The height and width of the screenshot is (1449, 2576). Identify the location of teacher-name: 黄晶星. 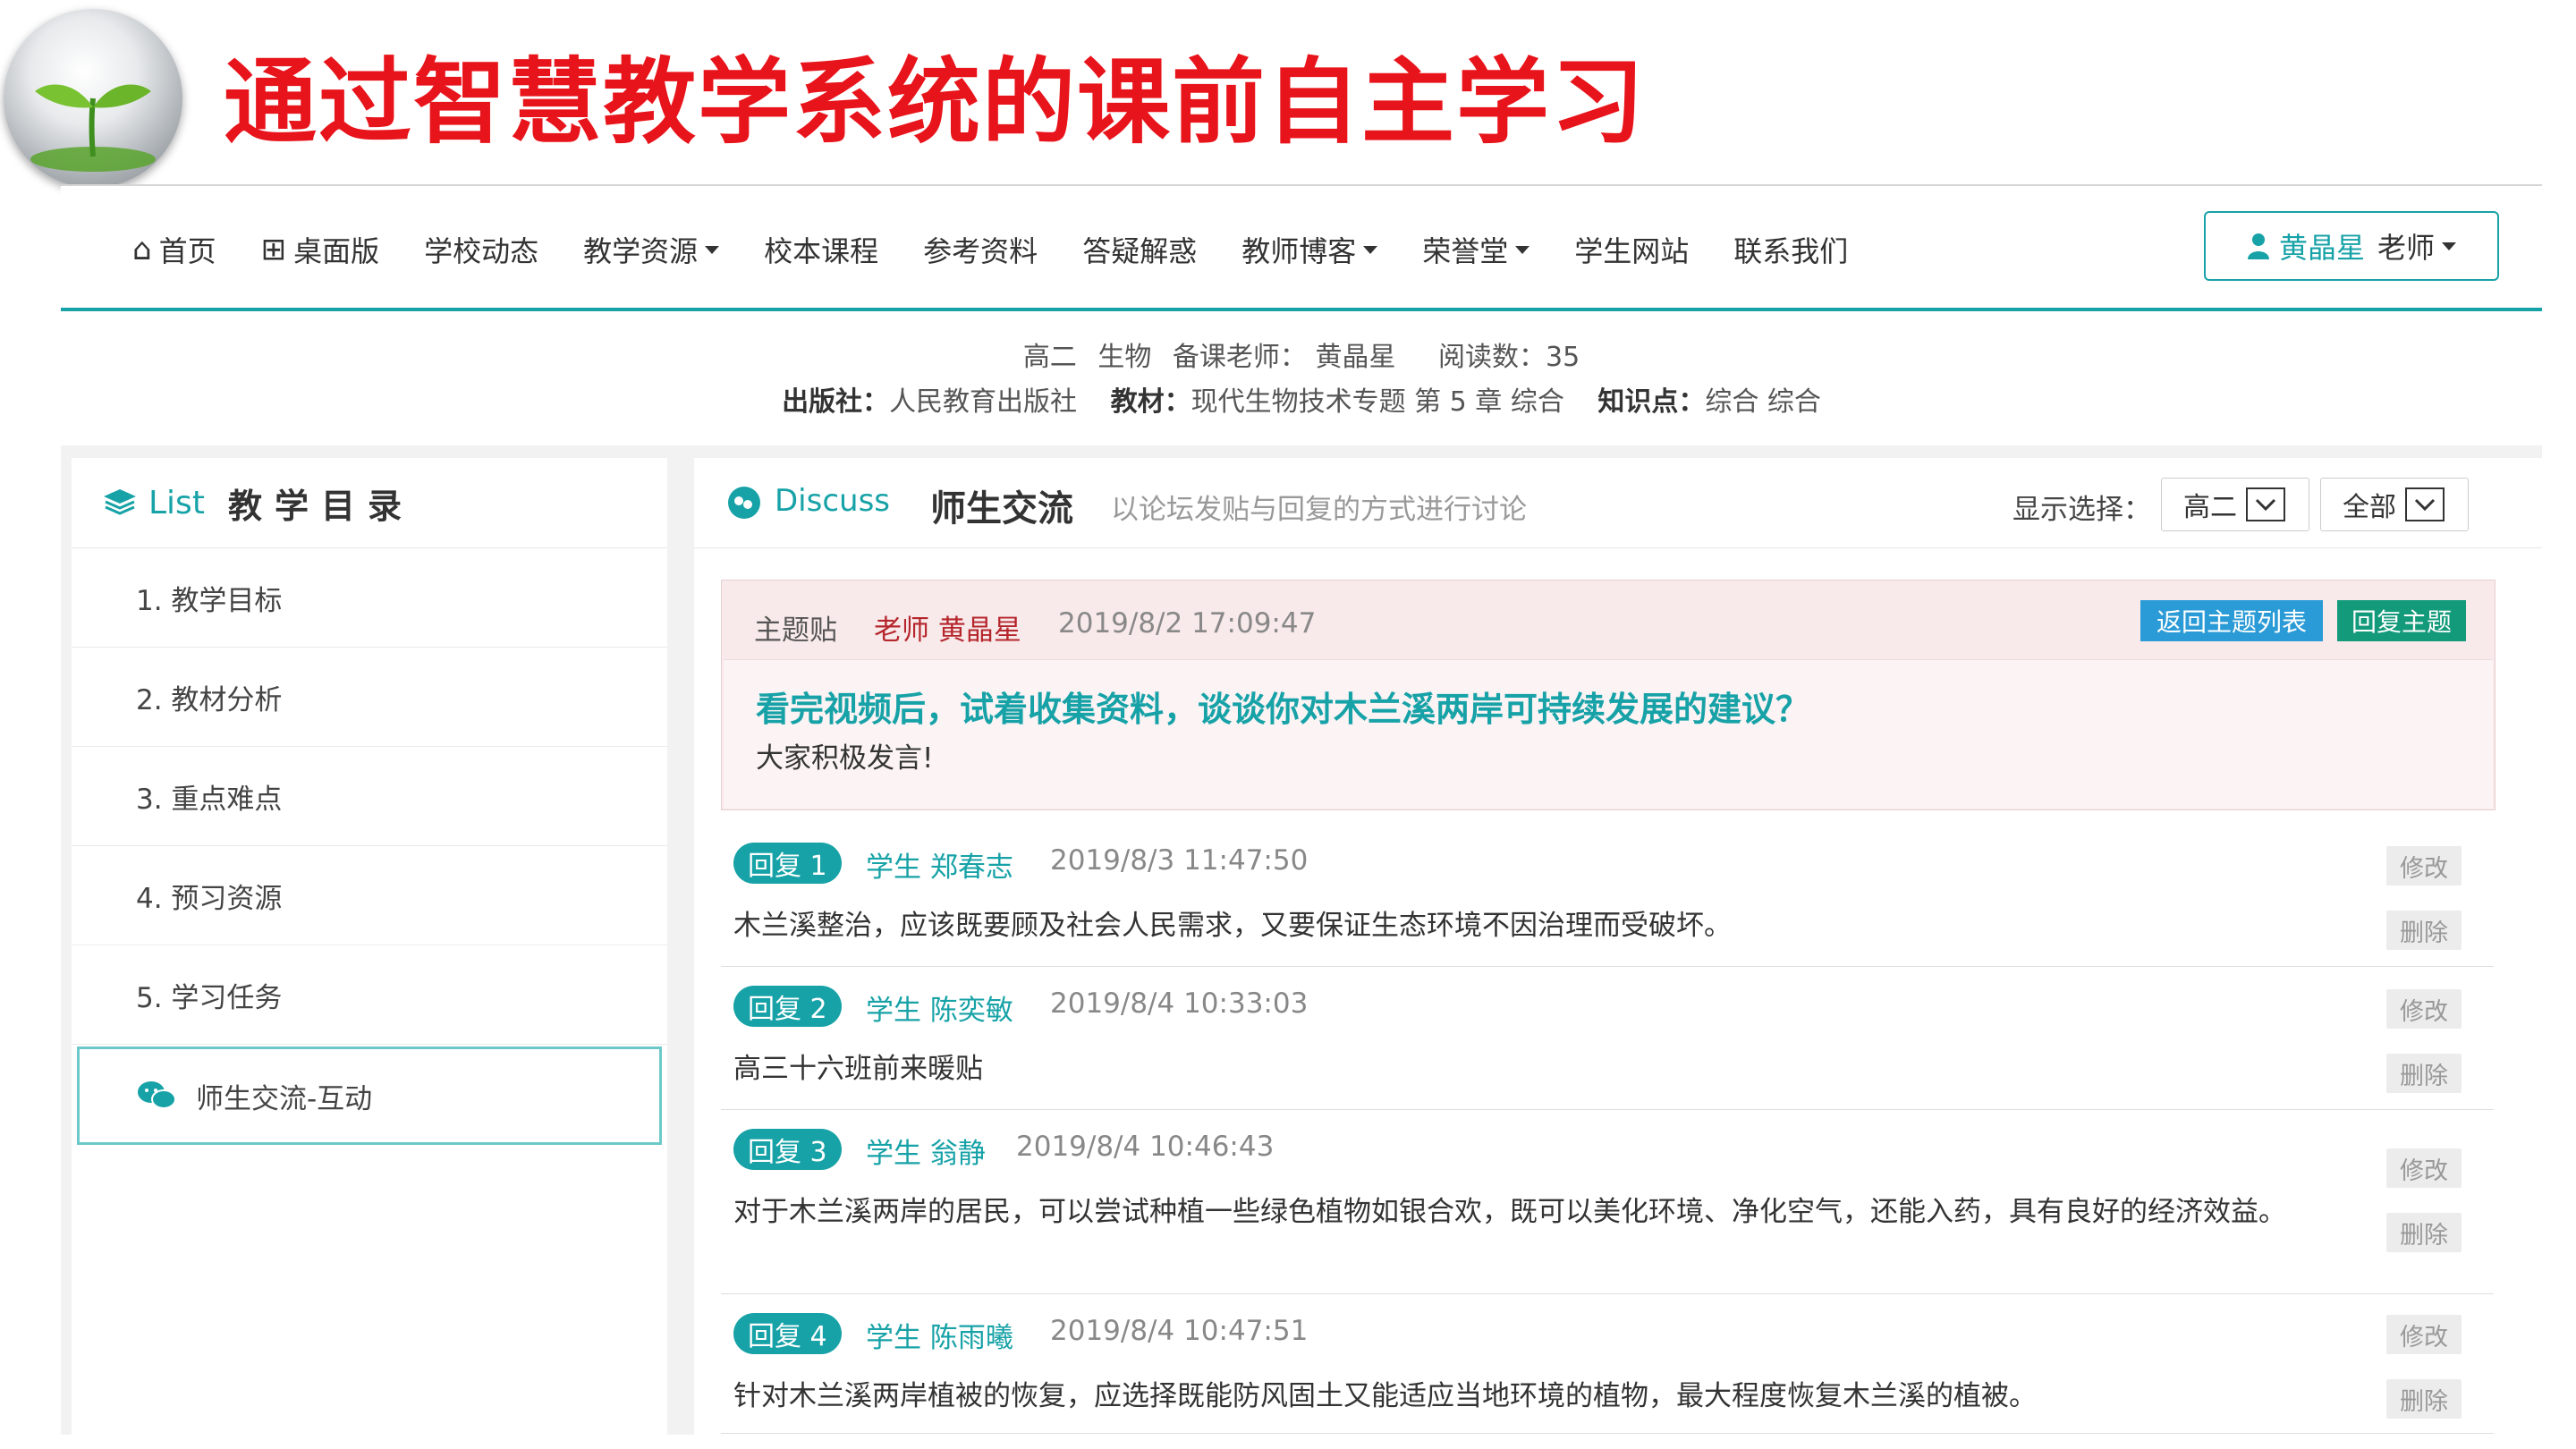
(1355, 357).